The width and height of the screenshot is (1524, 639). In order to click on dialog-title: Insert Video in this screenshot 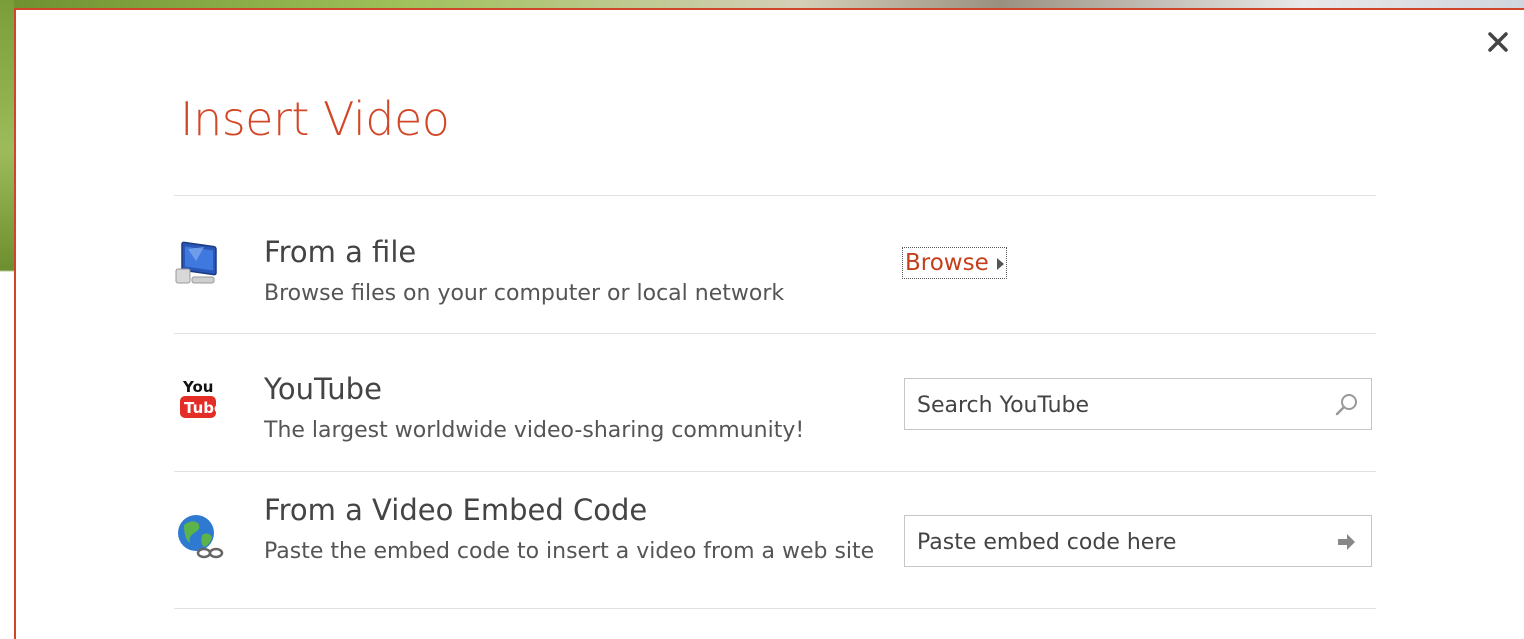, I will do `click(315, 119)`.